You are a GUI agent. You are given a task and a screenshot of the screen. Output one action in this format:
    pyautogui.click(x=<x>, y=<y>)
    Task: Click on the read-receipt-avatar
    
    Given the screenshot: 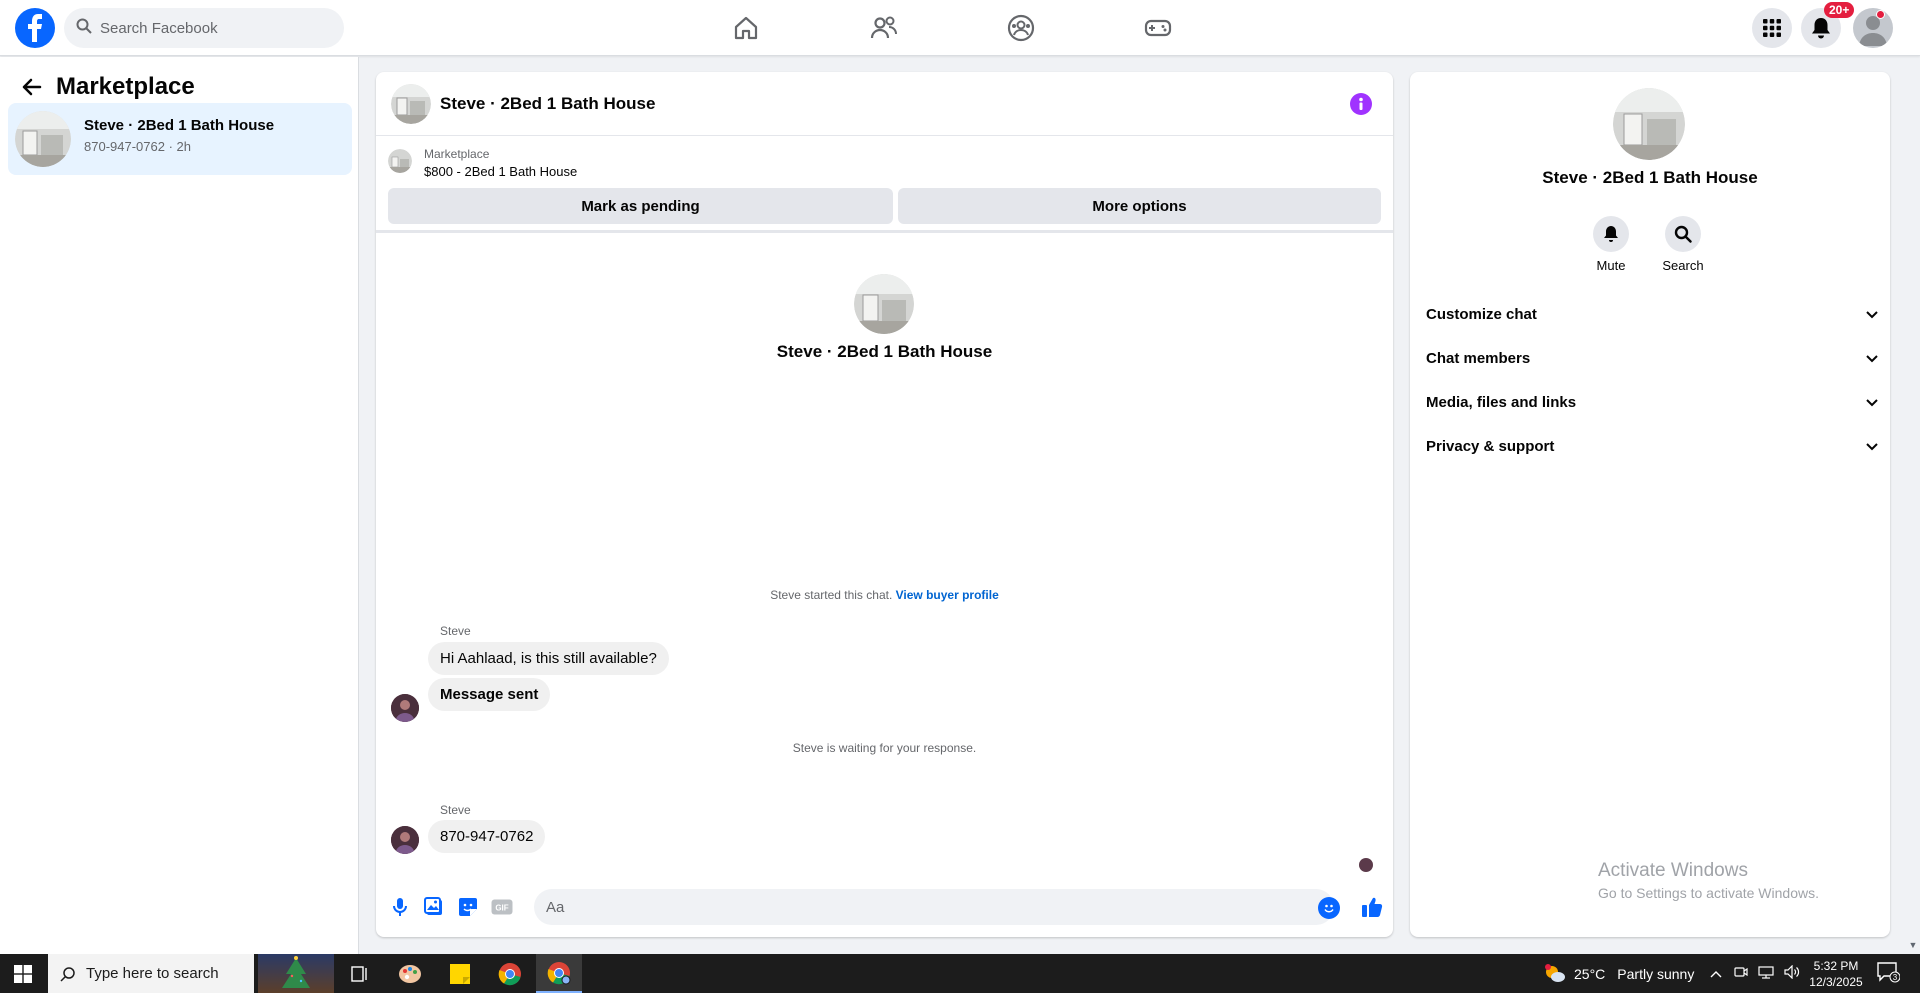 What is the action you would take?
    pyautogui.click(x=1366, y=865)
    